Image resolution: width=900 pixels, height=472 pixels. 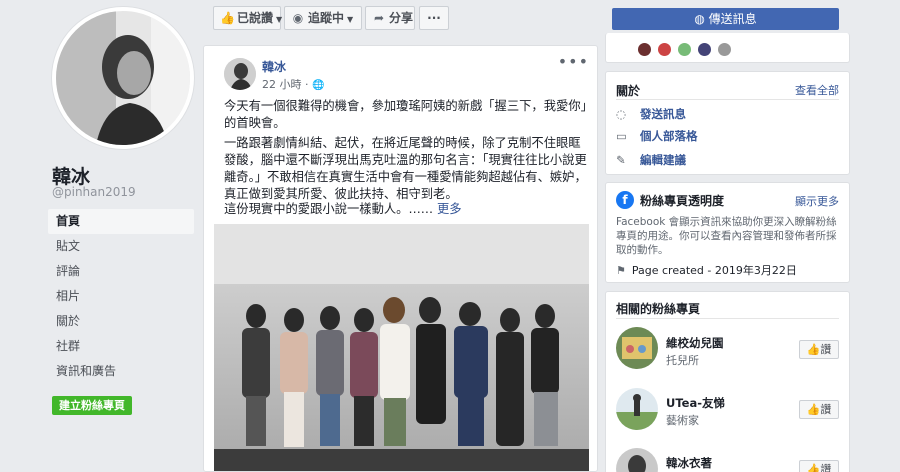 I want to click on about-row-blog: ▭ 個人部落格, so click(x=657, y=136).